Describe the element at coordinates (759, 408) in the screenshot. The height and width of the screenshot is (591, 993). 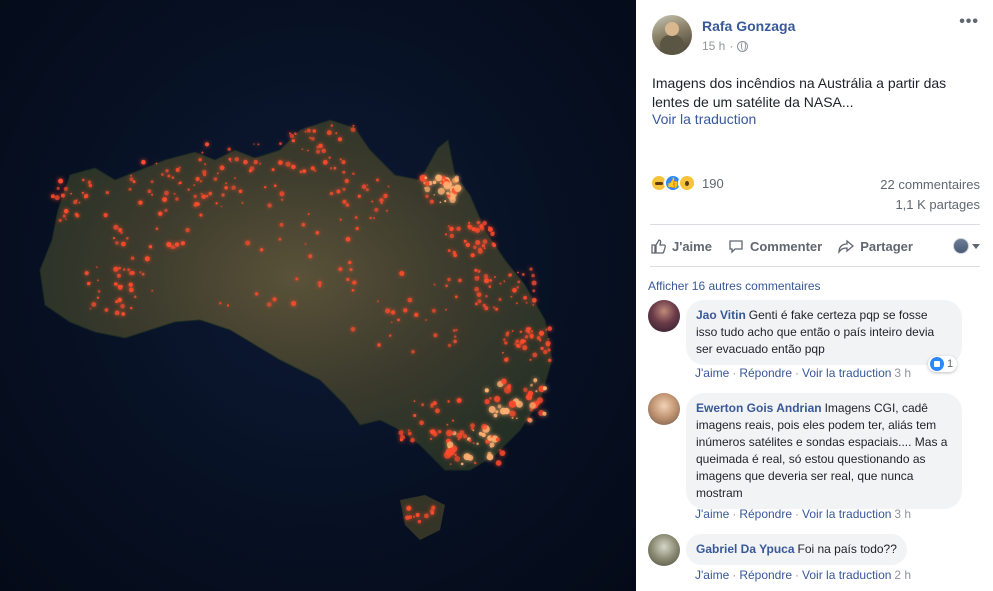
I see `commenter-name: Ewerton Gois Andrian` at that location.